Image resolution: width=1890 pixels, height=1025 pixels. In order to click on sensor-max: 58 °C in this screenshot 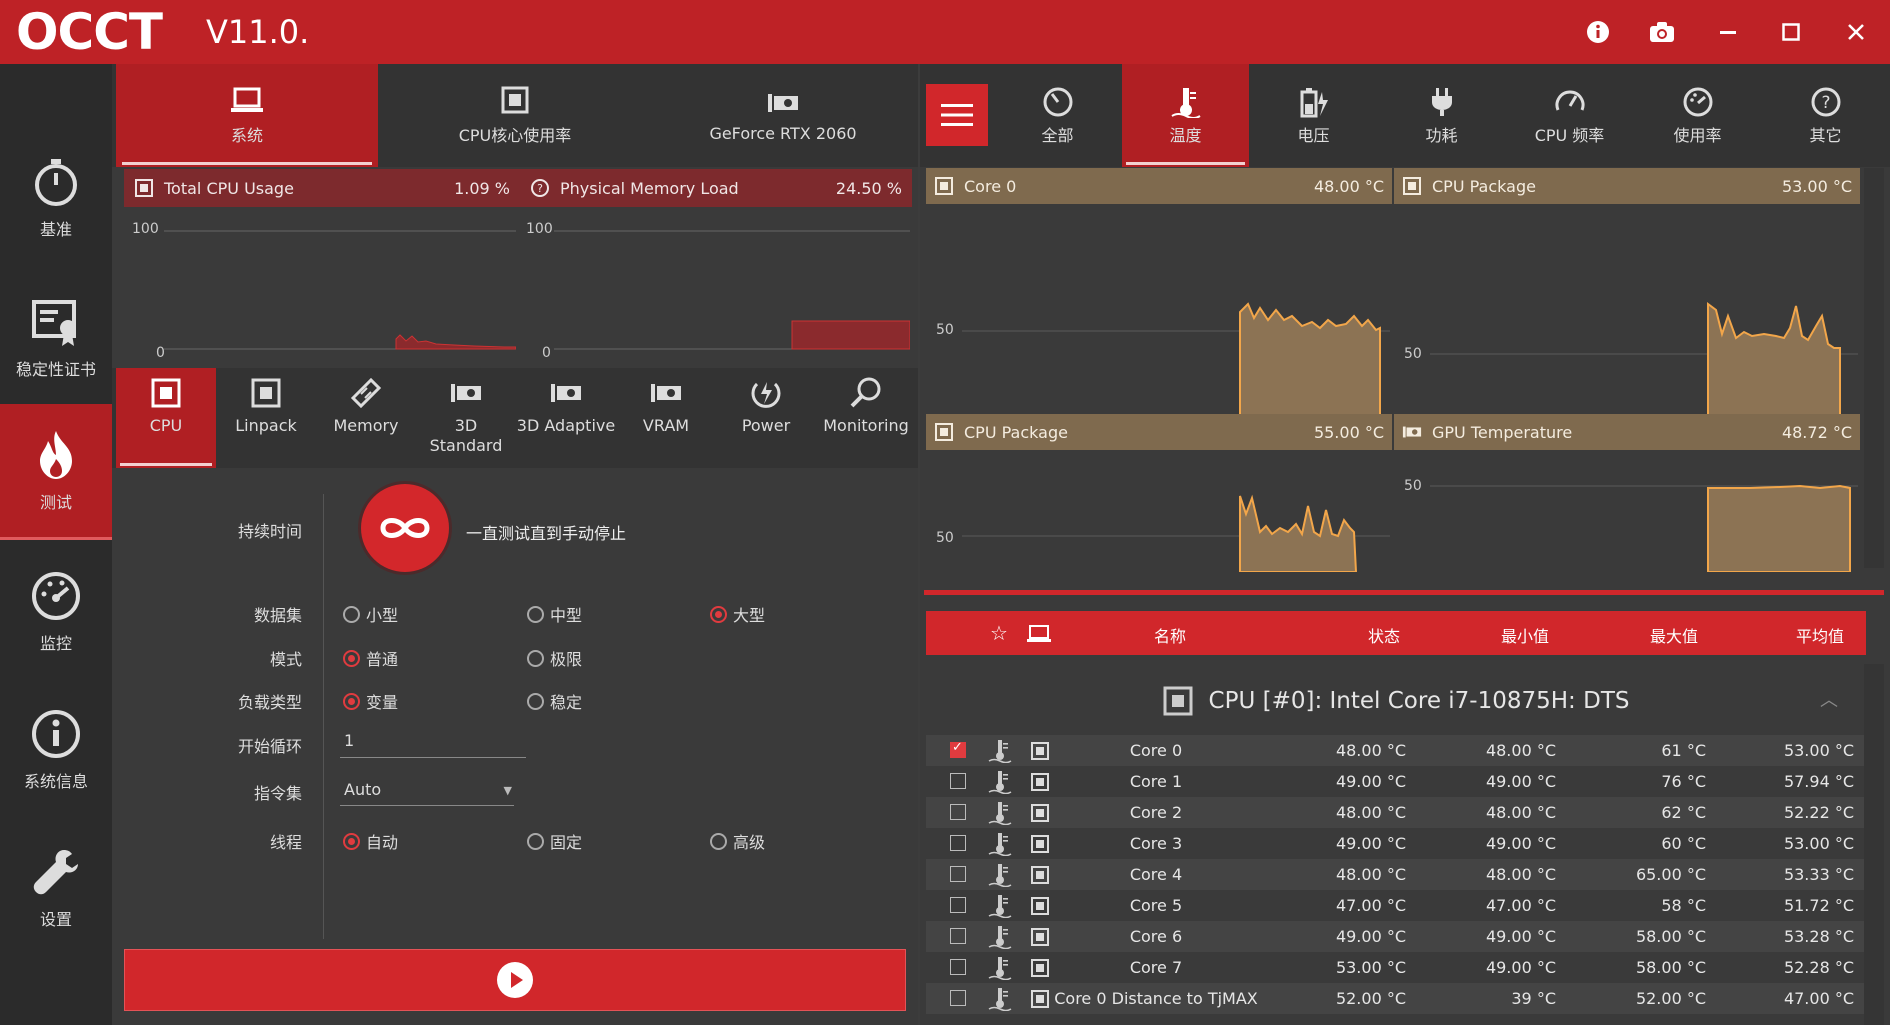, I will do `click(1683, 905)`.